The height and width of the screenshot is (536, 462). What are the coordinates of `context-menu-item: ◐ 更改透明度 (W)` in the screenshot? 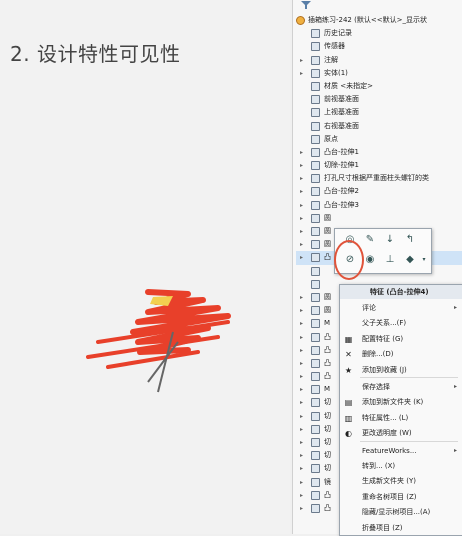 It's located at (401, 433).